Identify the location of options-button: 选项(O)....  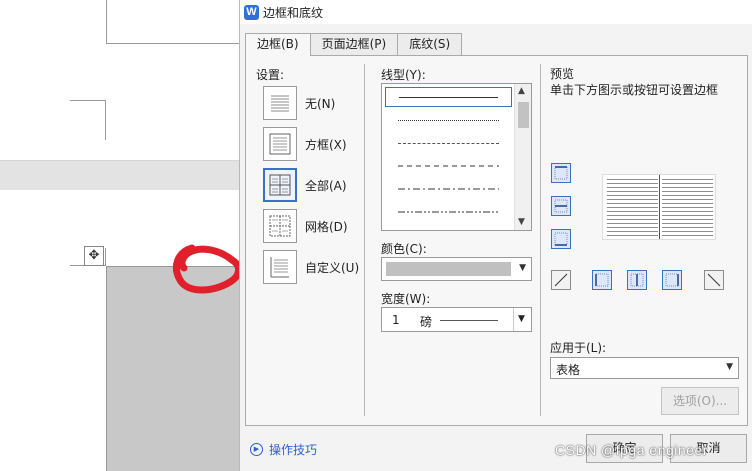
(700, 401).